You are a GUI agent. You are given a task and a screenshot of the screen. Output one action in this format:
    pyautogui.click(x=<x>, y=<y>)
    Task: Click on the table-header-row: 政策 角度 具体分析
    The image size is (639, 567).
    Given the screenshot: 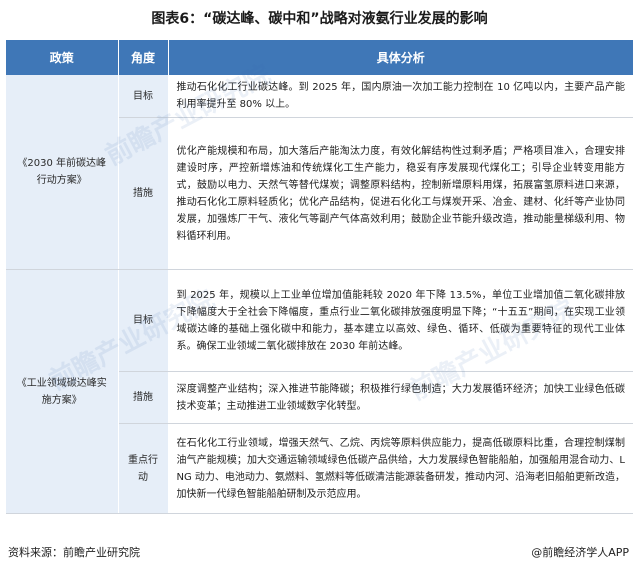 What is the action you would take?
    pyautogui.click(x=319, y=57)
    